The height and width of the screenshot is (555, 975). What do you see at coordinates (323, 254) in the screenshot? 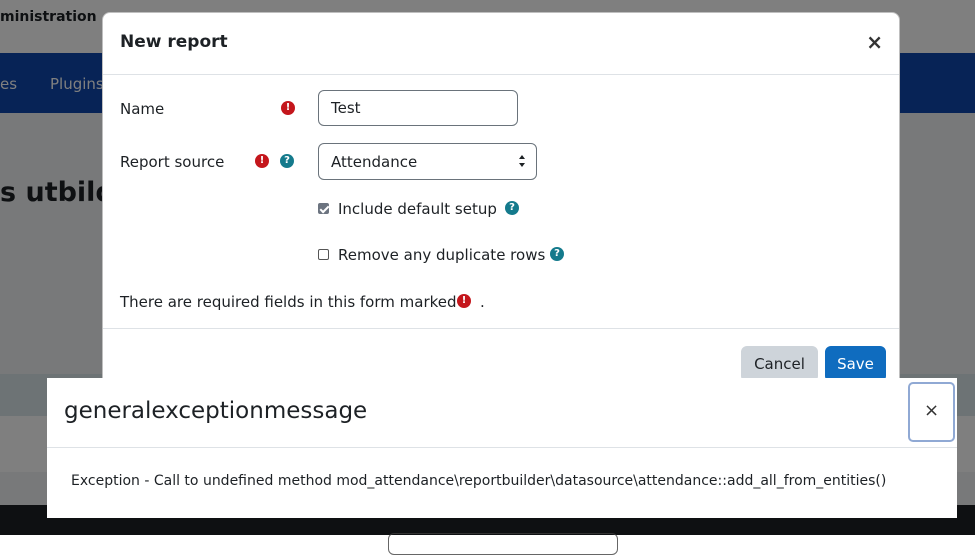
I see `remove-duplicates-checkbox` at bounding box center [323, 254].